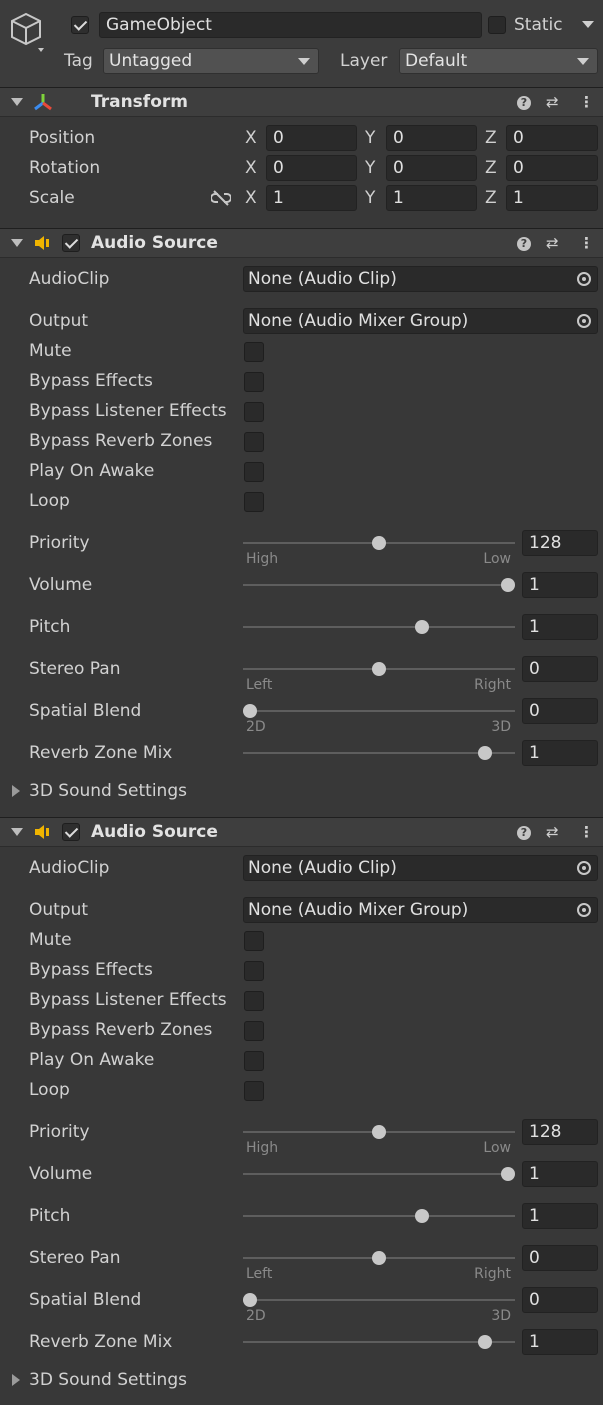 The image size is (603, 1405). I want to click on static-dropdown-arrow-icon, so click(588, 24).